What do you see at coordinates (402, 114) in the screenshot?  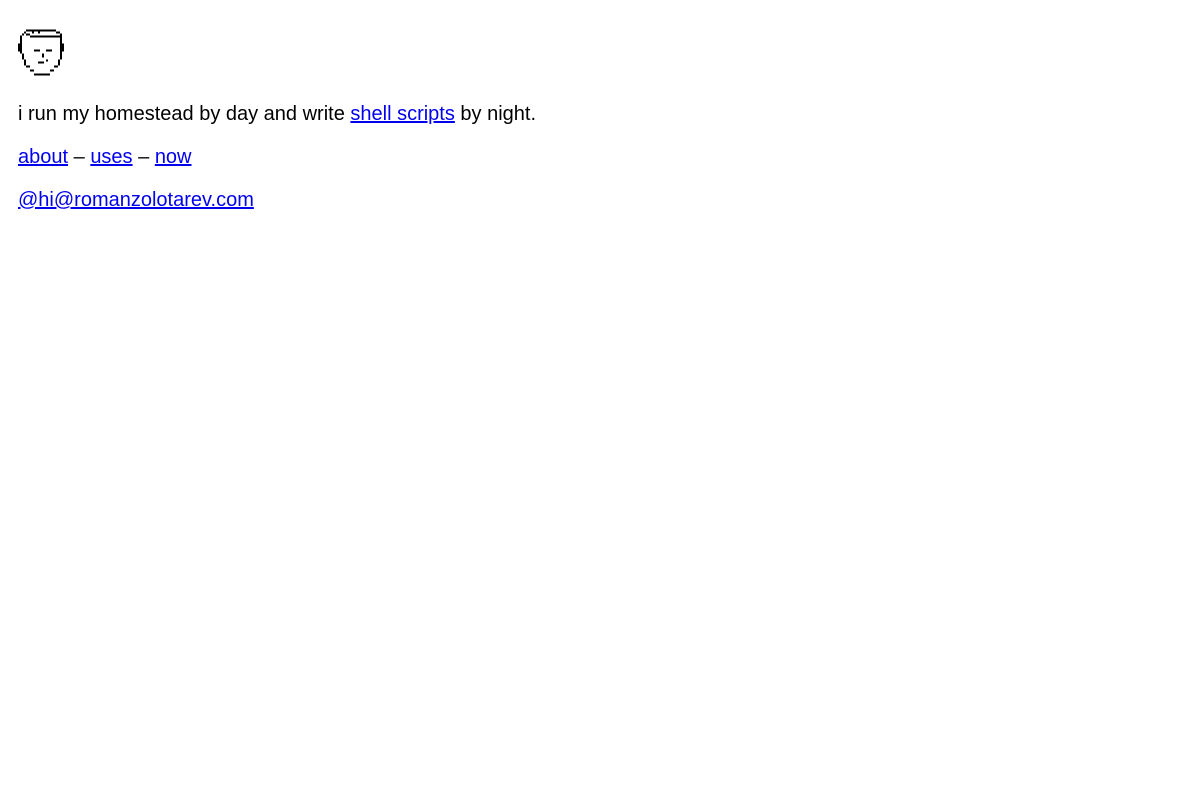 I see `shell-scripts-link: shell scripts` at bounding box center [402, 114].